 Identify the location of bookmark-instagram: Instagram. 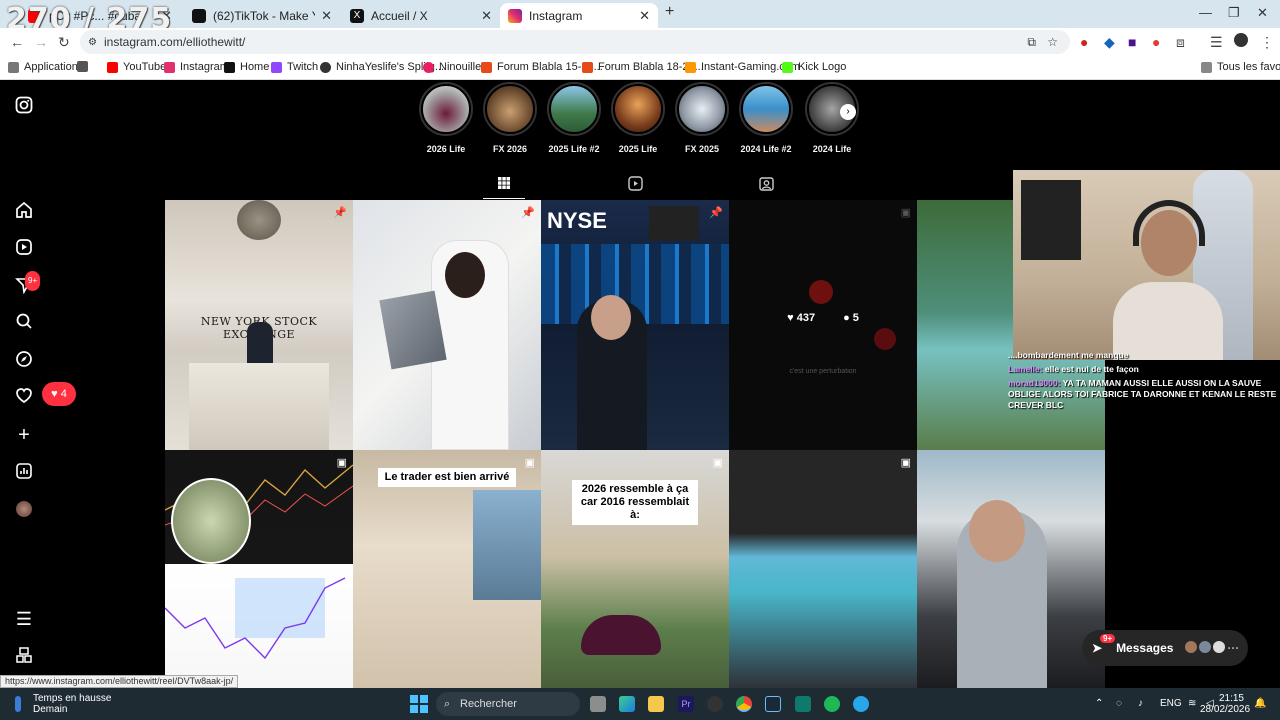
(196, 67).